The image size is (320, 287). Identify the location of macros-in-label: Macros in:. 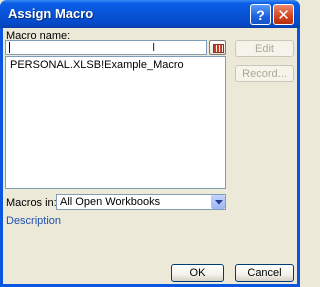
(31, 203).